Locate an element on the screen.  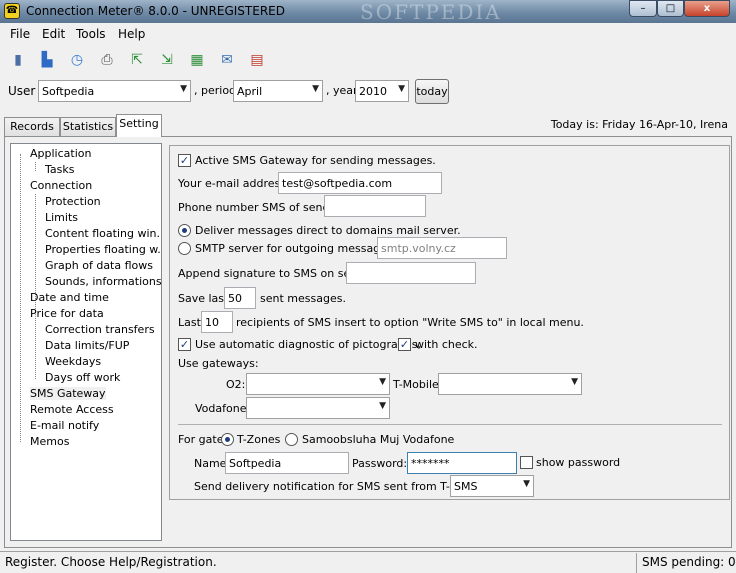
active-sms-checkbox: ✓ is located at coordinates (184, 160).